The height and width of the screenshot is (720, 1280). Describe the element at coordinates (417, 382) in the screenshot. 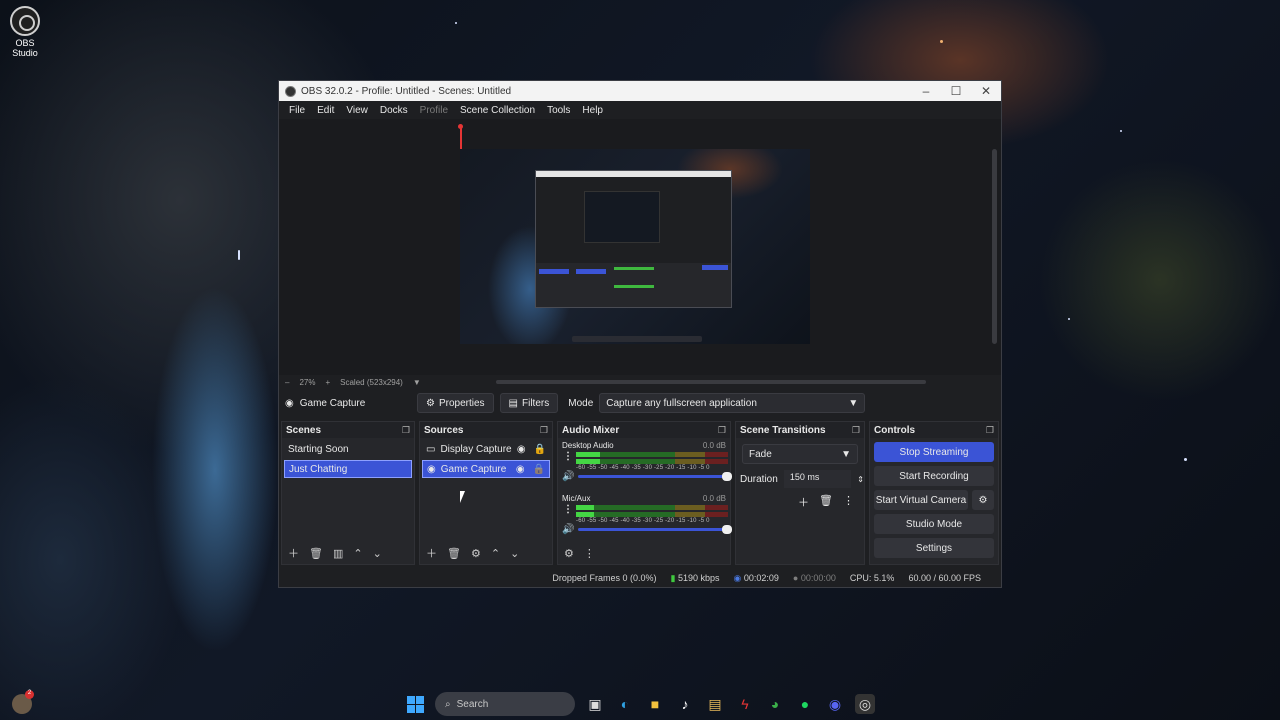

I see `zoom-dropdown-icon: ▼` at that location.